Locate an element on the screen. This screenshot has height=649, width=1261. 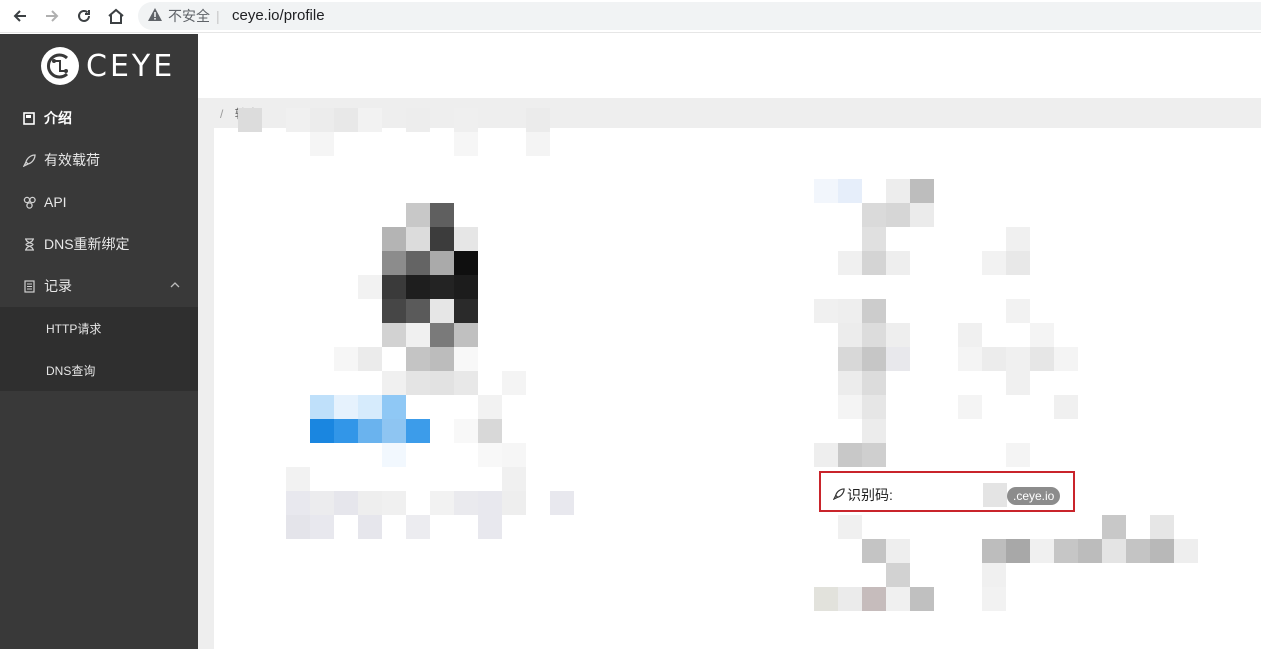
sidebar-item-dns-rebinding: DNS重新绑定 is located at coordinates (99, 244).